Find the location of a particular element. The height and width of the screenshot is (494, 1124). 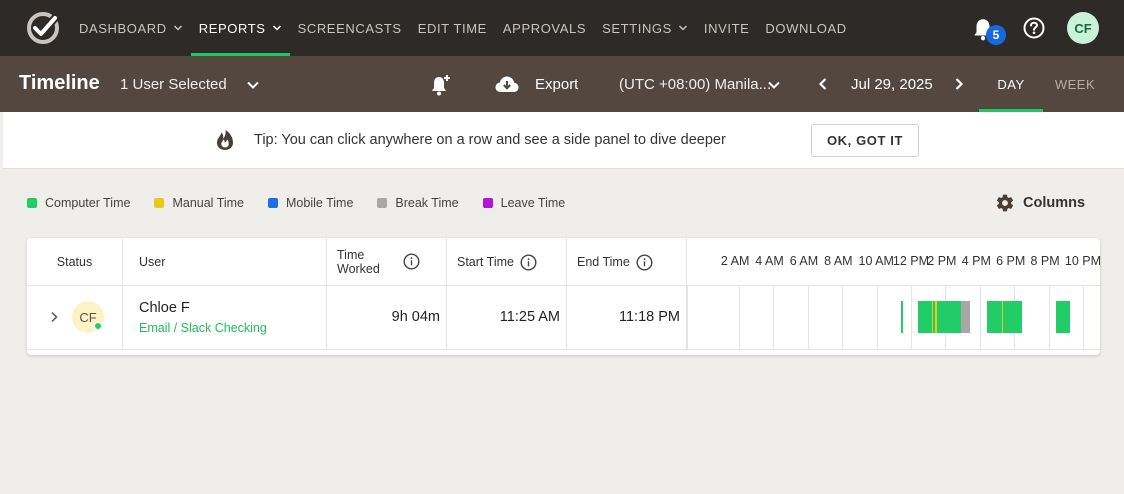

chevron-left-icon is located at coordinates (823, 84).